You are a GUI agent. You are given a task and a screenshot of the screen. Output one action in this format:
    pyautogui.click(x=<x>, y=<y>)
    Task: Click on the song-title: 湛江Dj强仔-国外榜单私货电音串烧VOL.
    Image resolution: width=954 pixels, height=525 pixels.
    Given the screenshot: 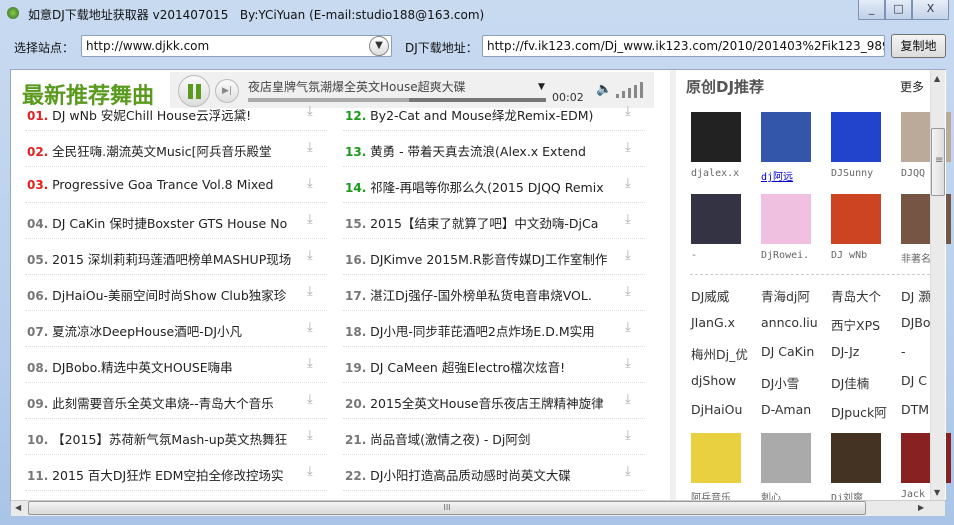 What is the action you would take?
    pyautogui.click(x=481, y=295)
    